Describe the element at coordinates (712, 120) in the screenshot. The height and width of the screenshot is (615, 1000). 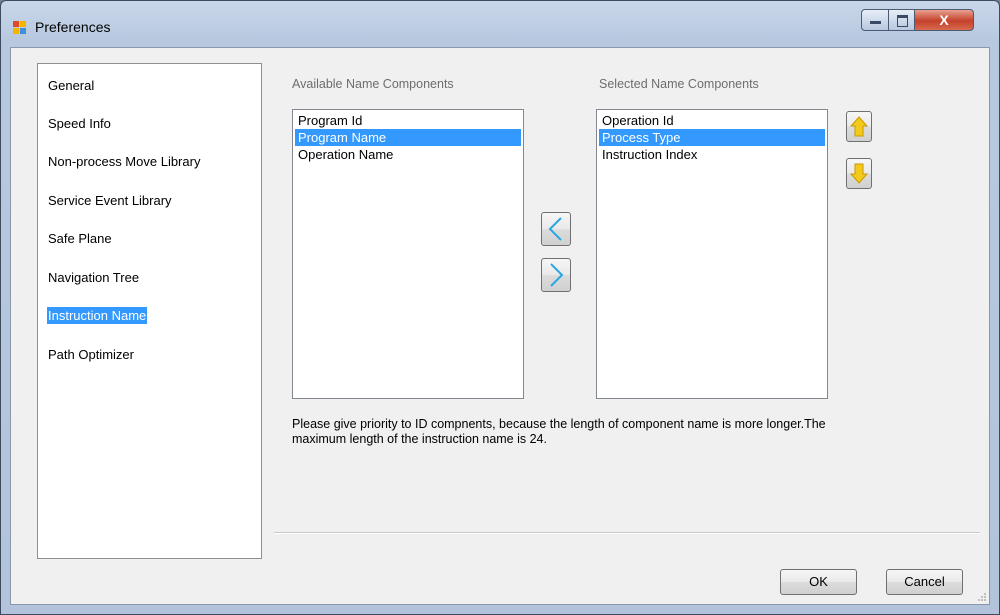
I see `list-item: Operation Id` at that location.